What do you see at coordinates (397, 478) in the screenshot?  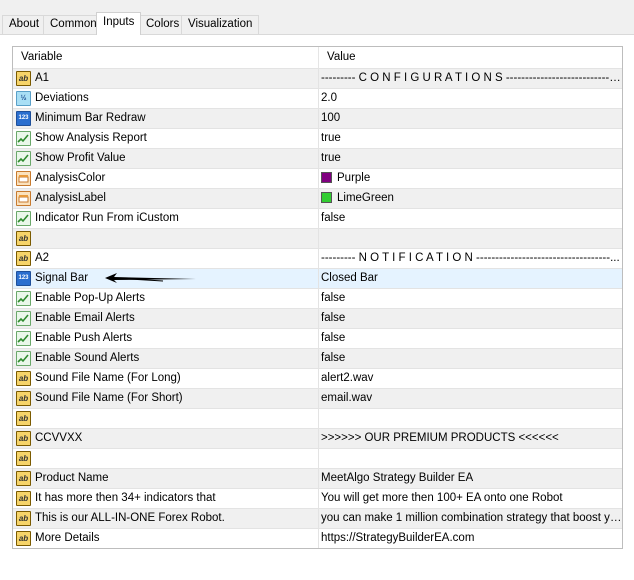 I see `value-text: MeetAlgo Strategy Builder EA` at bounding box center [397, 478].